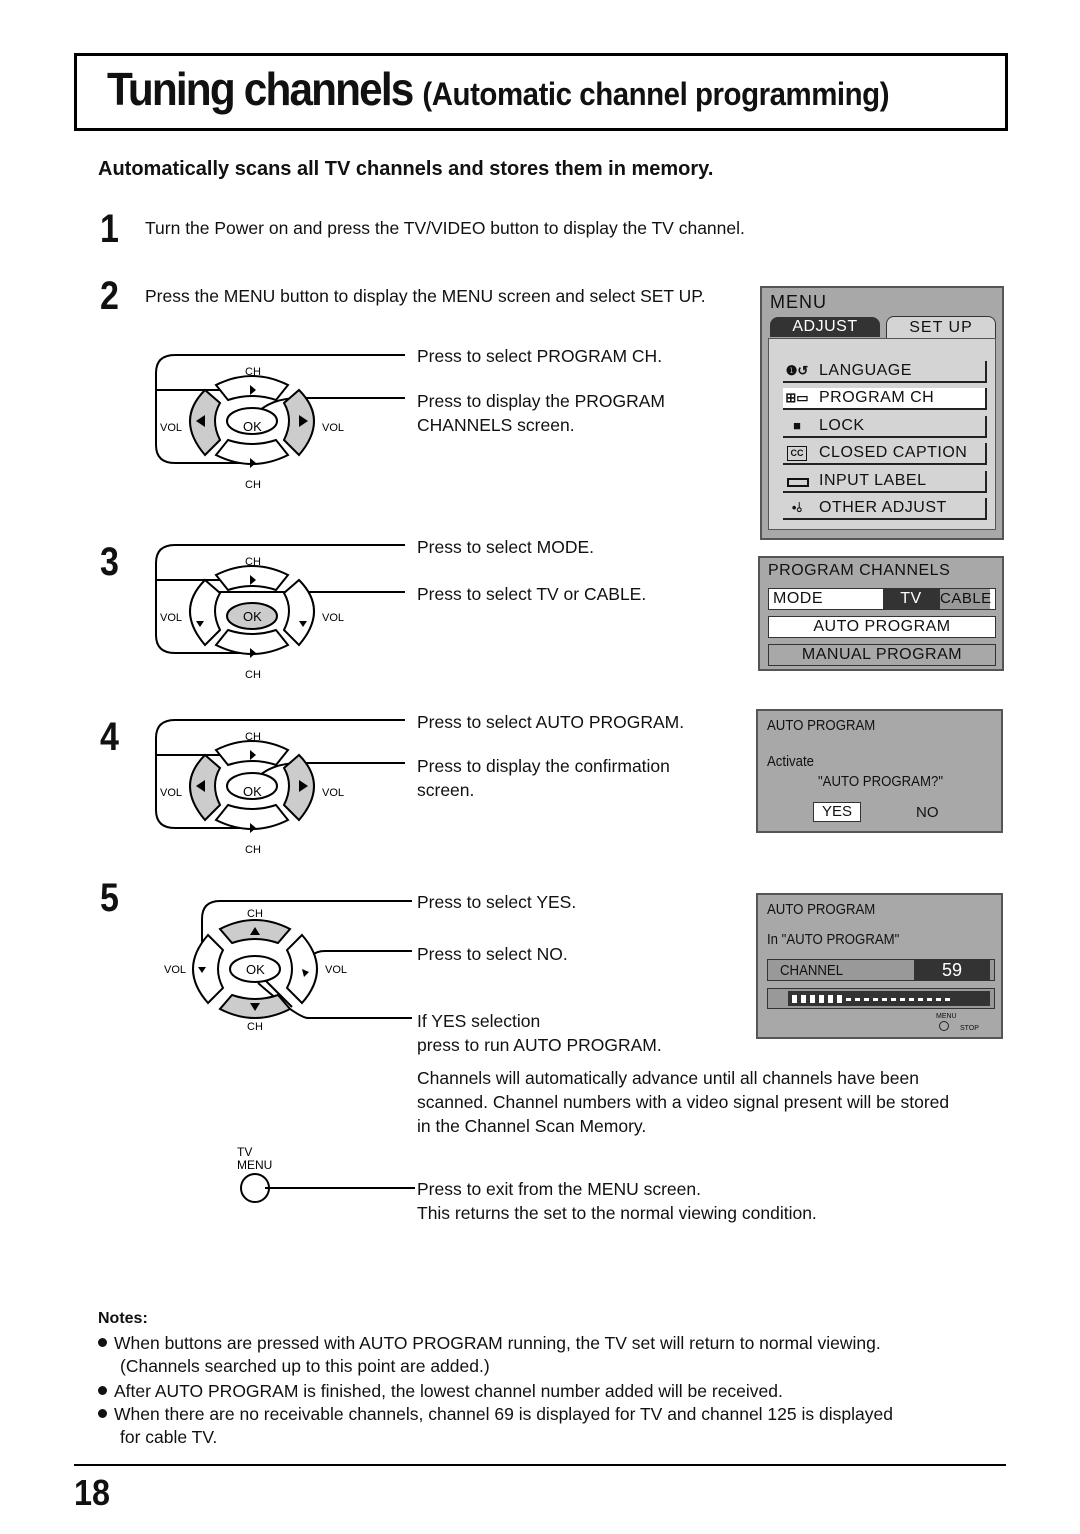  I want to click on tab-set-up: SET UP, so click(941, 328).